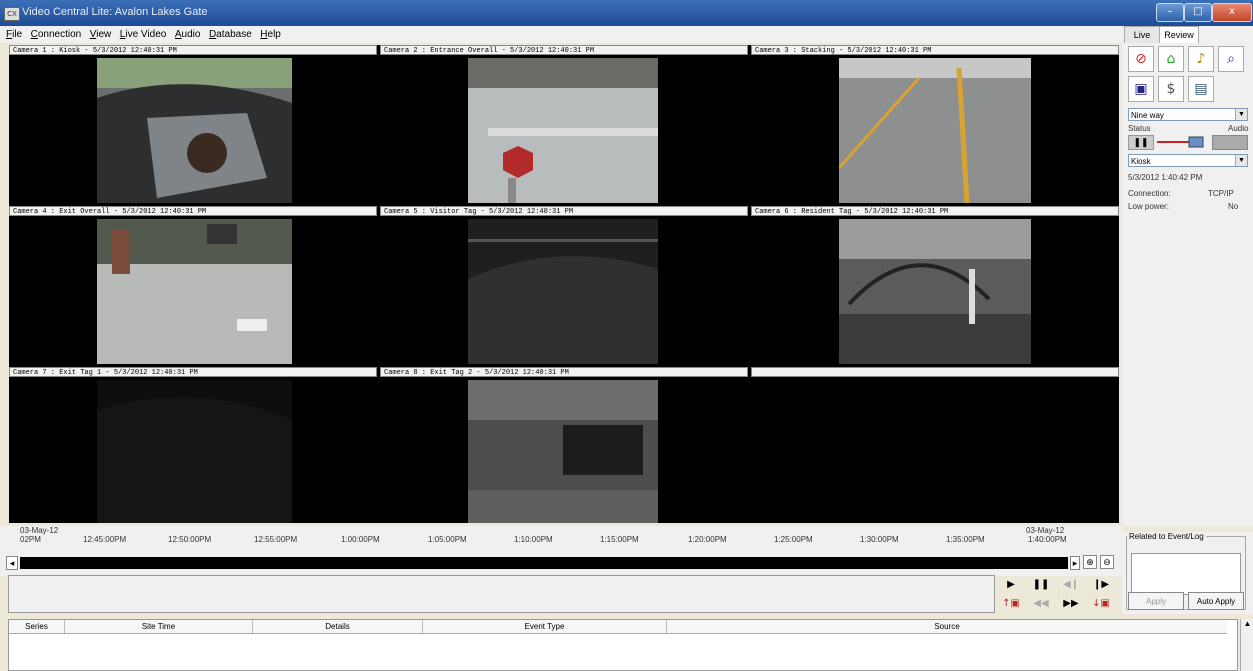 This screenshot has width=1253, height=671. I want to click on menu-view: View, so click(101, 34).